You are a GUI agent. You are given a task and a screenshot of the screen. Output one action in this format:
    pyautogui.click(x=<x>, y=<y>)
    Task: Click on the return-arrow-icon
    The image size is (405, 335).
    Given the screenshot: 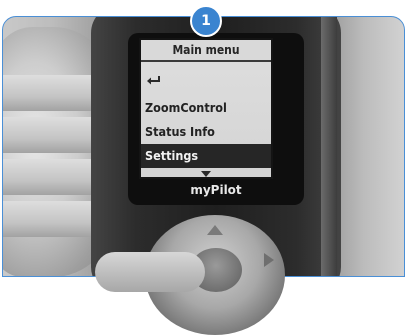 What is the action you would take?
    pyautogui.click(x=154, y=81)
    